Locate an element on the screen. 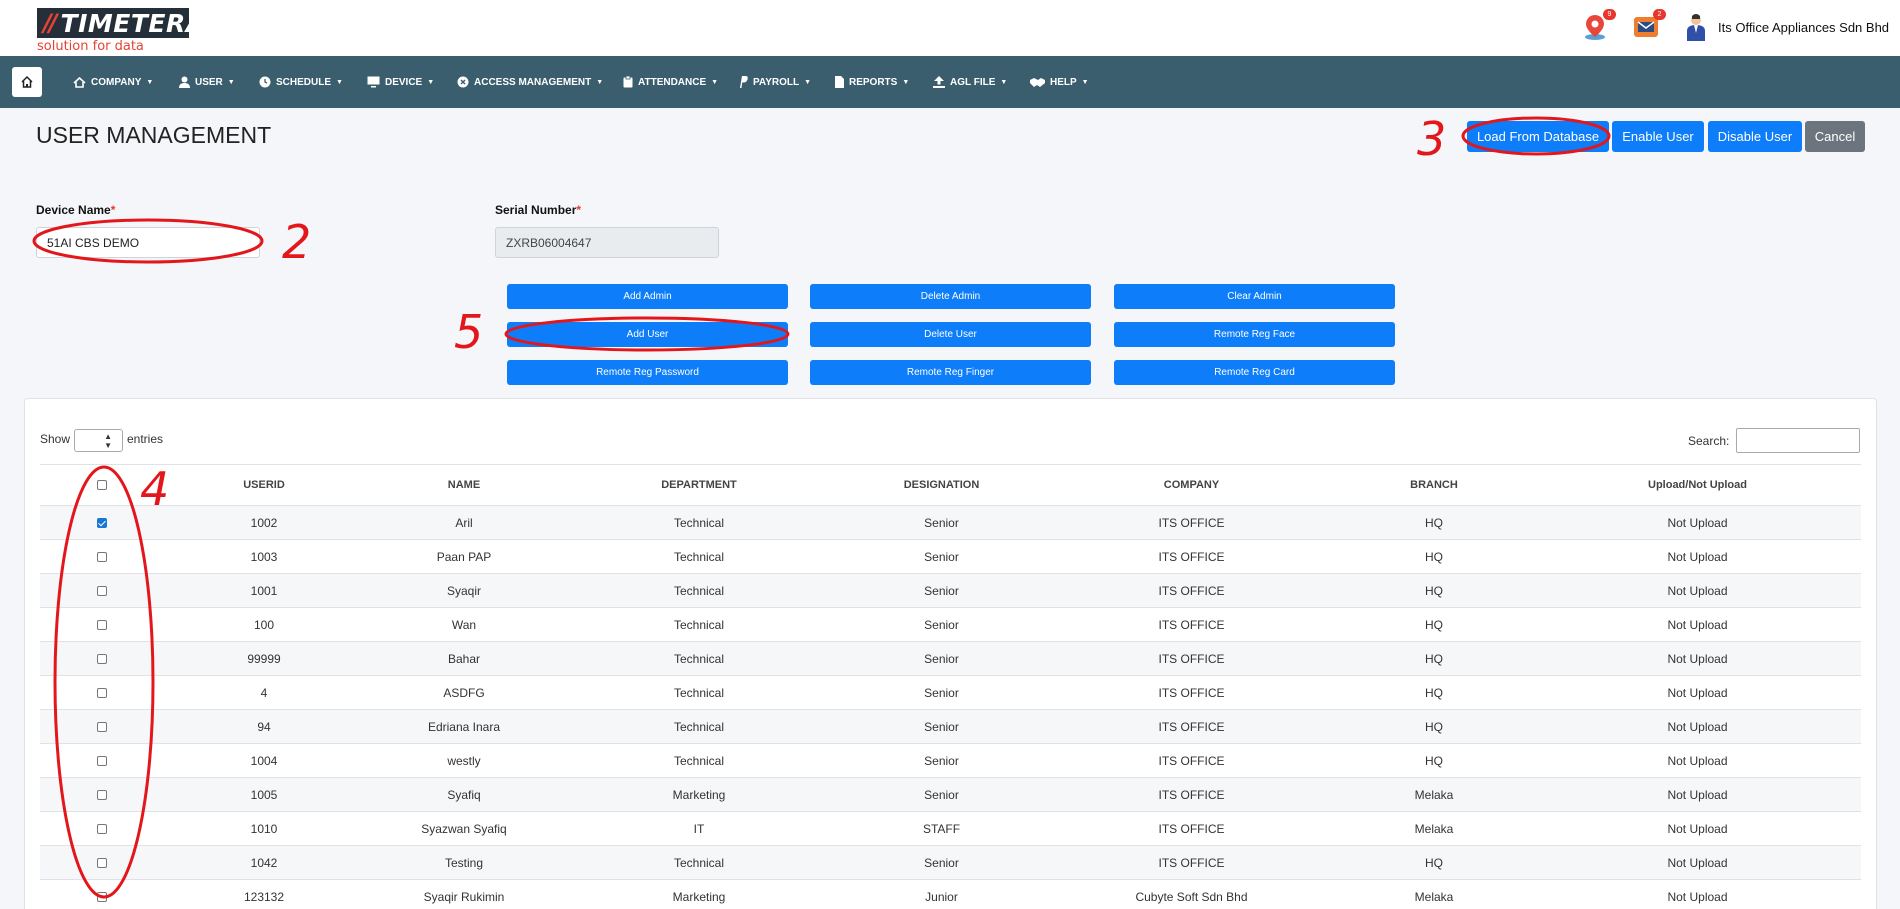 The width and height of the screenshot is (1900, 909). delete-user-button: Delete User is located at coordinates (950, 334).